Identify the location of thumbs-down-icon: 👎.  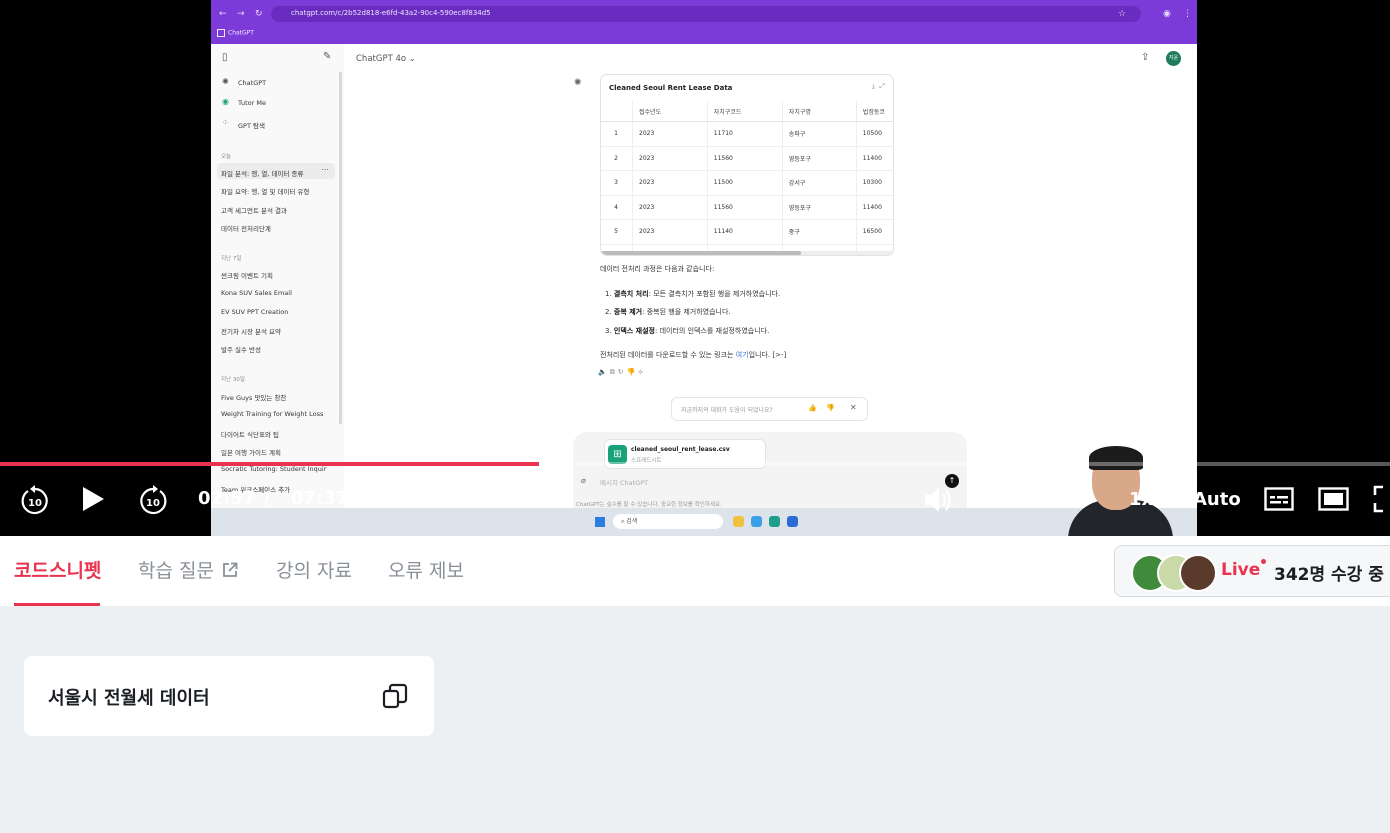
(830, 408).